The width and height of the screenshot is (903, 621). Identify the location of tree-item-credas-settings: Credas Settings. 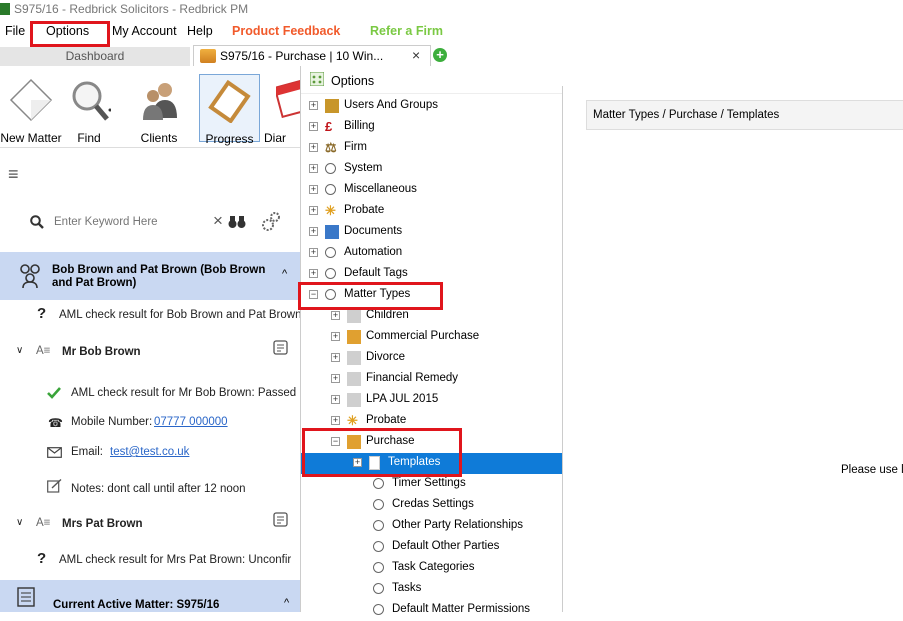
(432, 505).